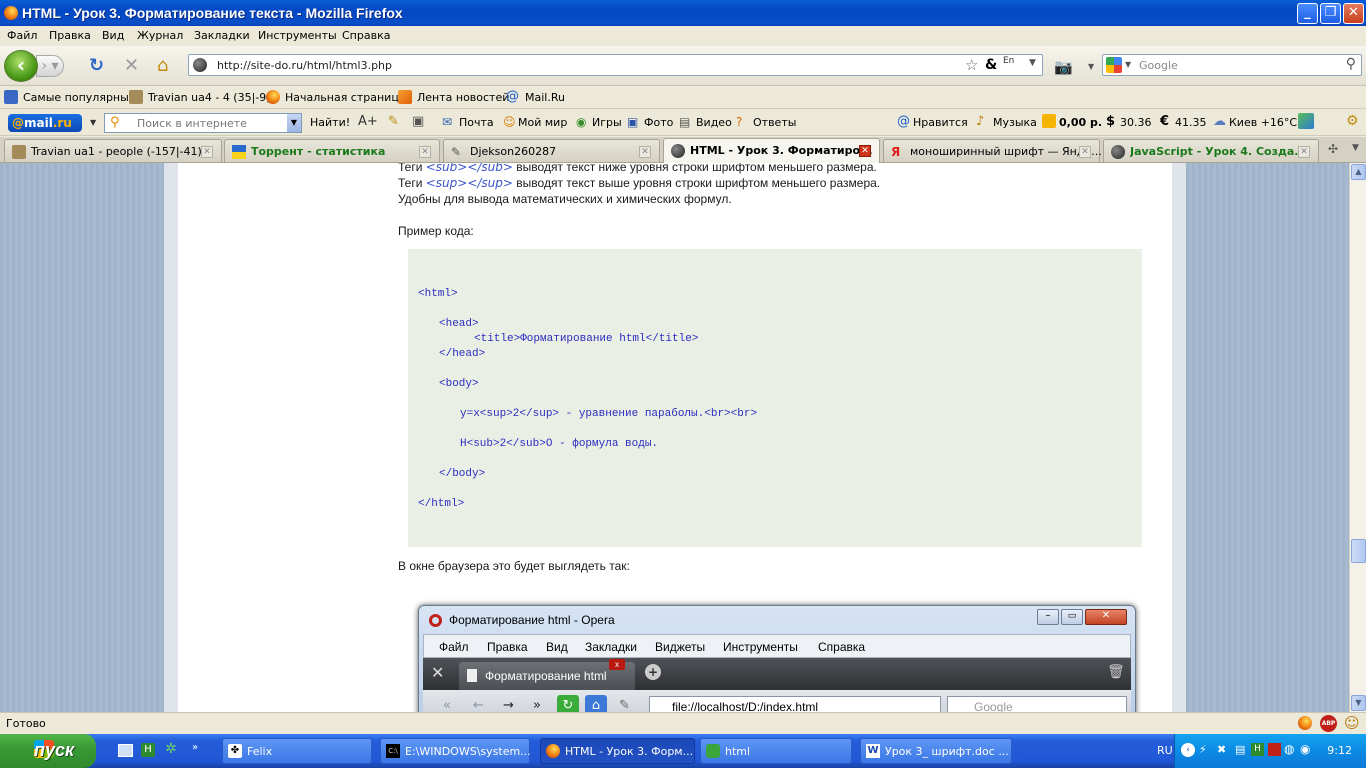  Describe the element at coordinates (113, 35) in the screenshot. I see `menu-view: Вид` at that location.